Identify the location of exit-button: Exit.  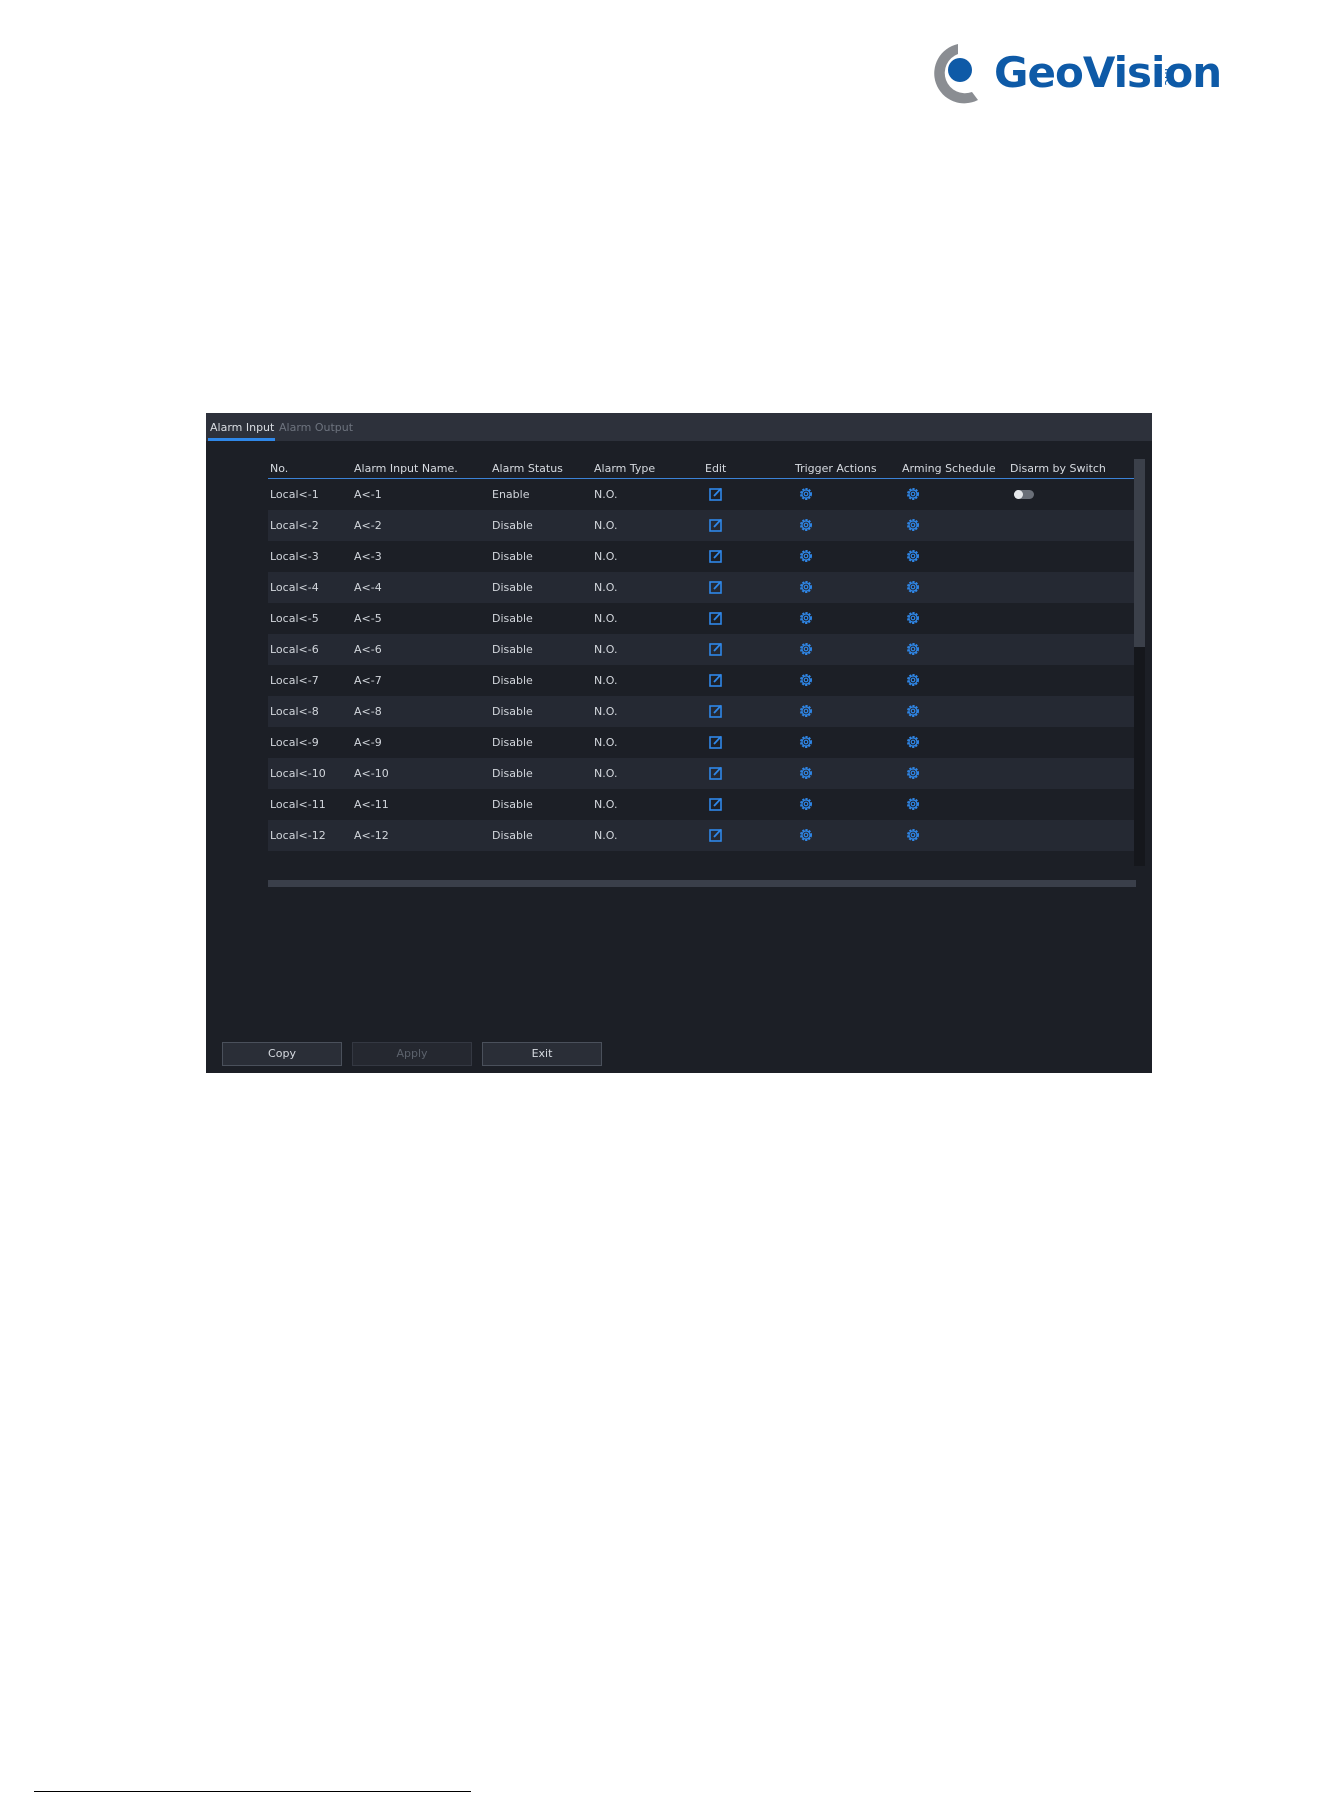
(542, 1054).